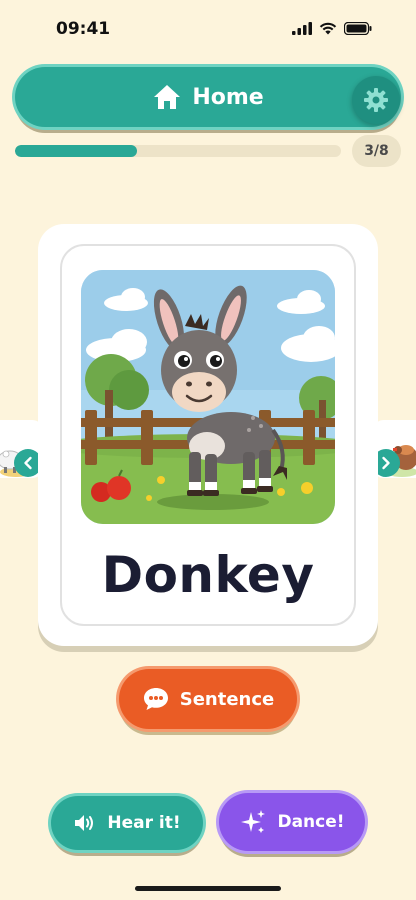  I want to click on home-icon, so click(167, 97).